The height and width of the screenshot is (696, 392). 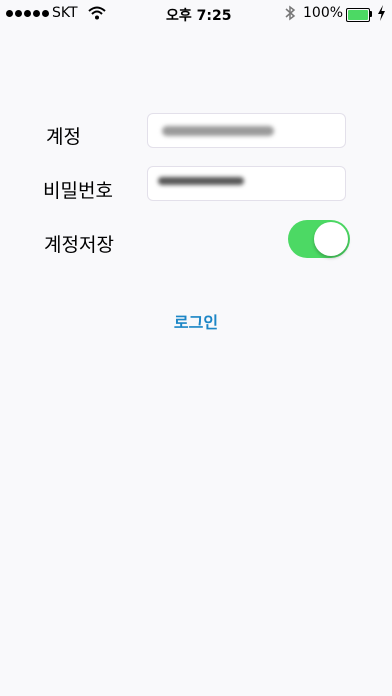 What do you see at coordinates (97, 15) in the screenshot?
I see `wifi-icon` at bounding box center [97, 15].